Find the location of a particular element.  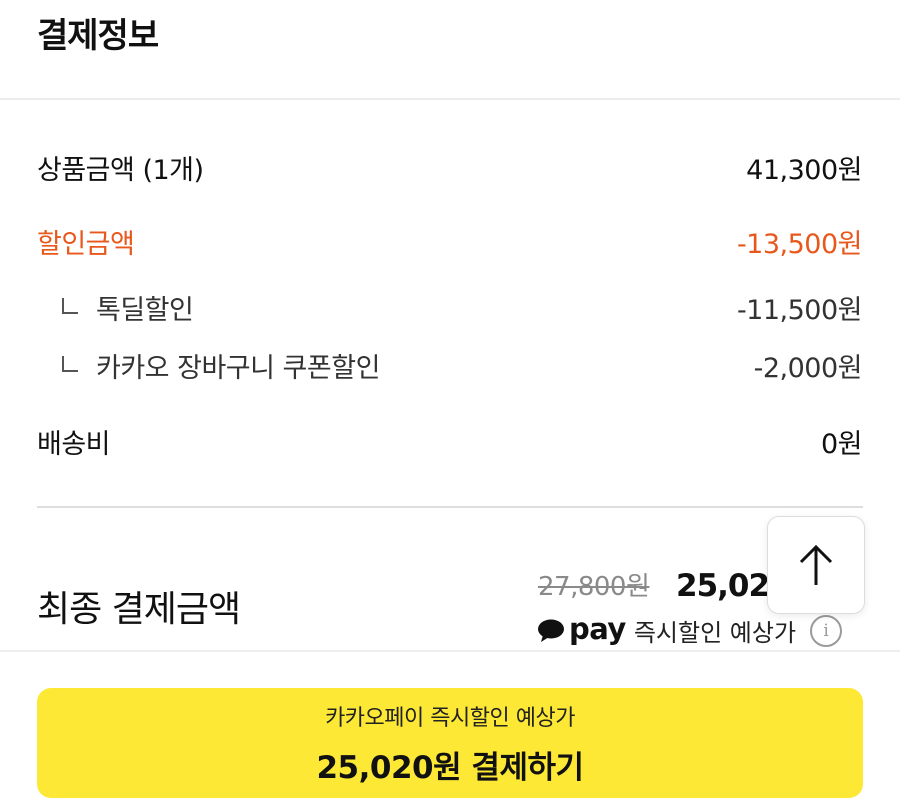

discount-item-row: 카카오 장바구니 쿠폰할인 -2,000원 is located at coordinates (450, 365).